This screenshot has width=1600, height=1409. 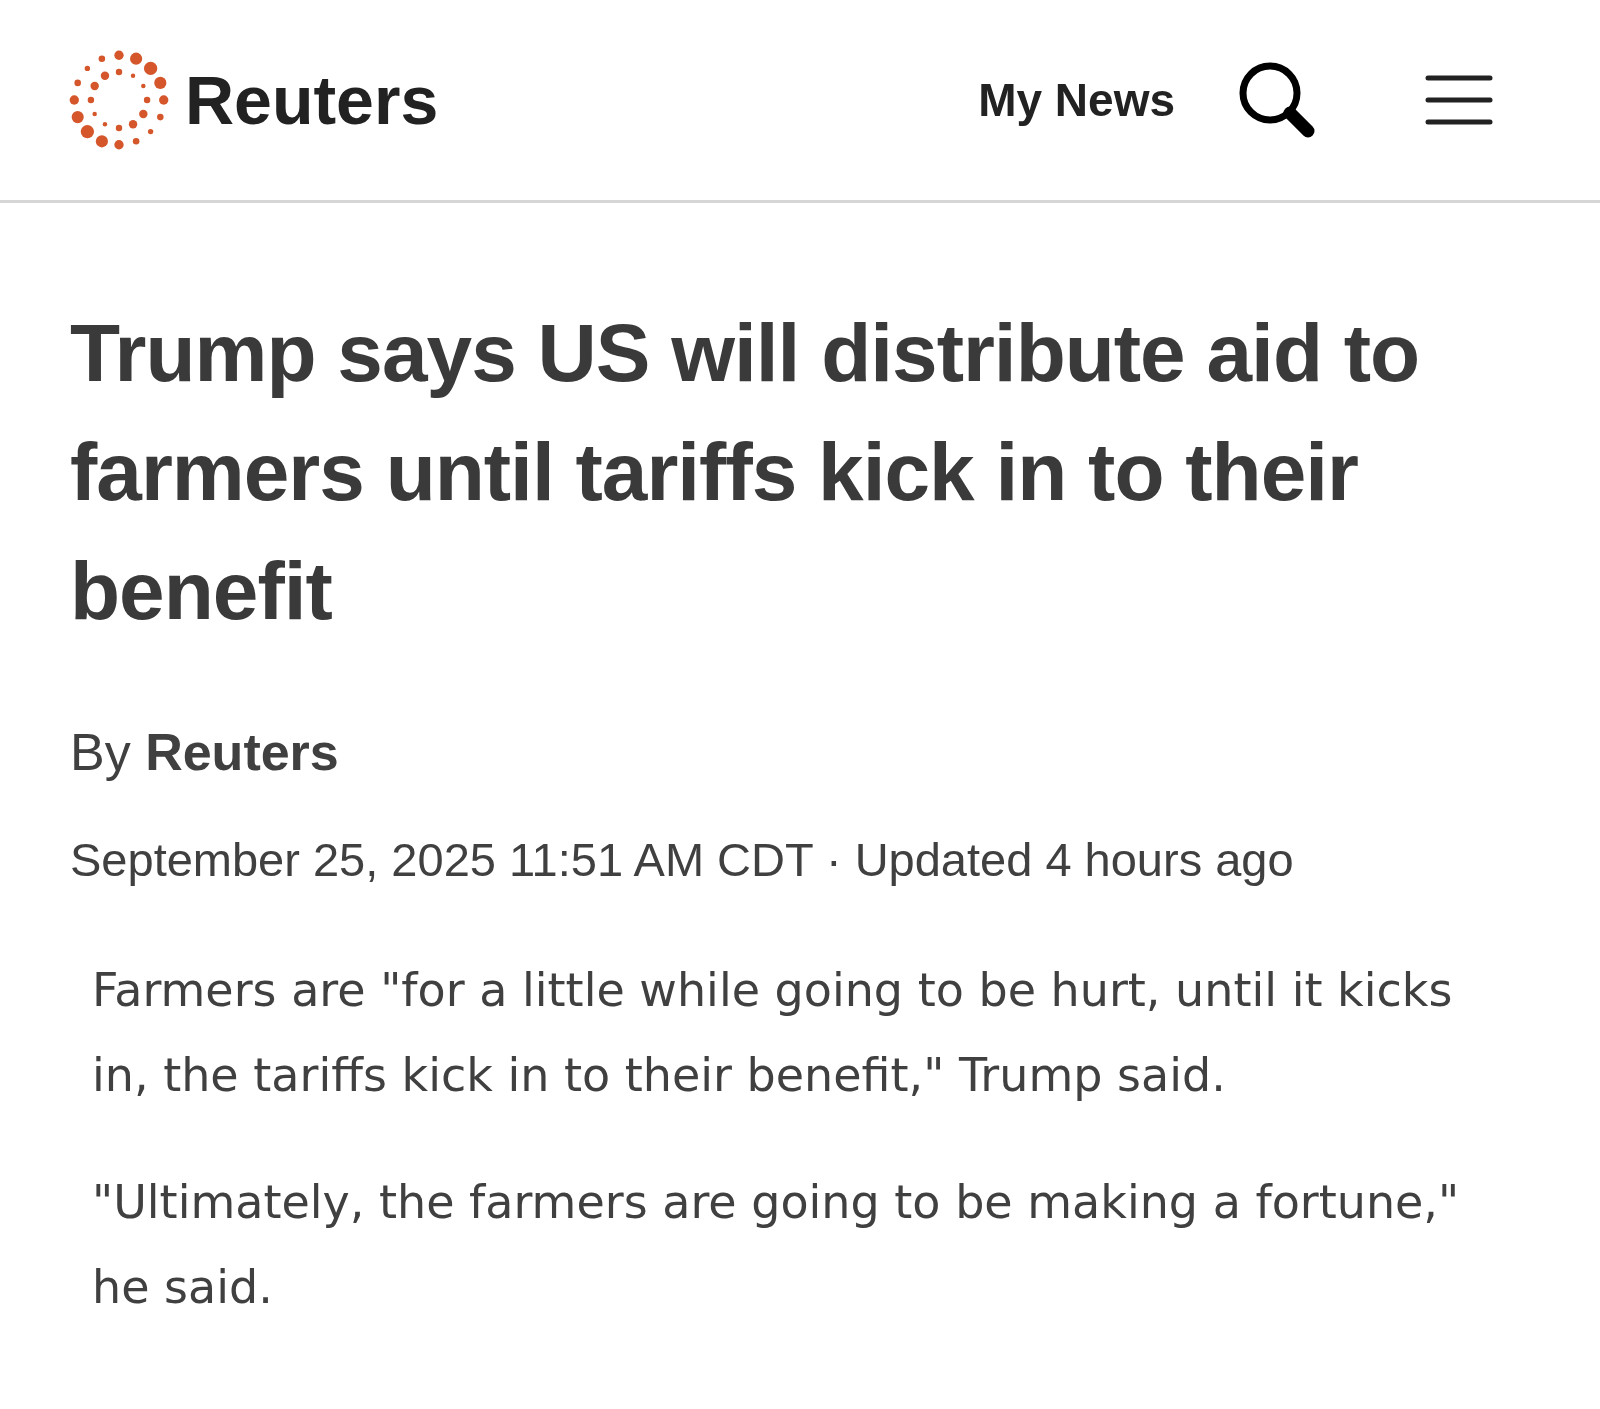 I want to click on logo-icon, so click(x=119, y=100).